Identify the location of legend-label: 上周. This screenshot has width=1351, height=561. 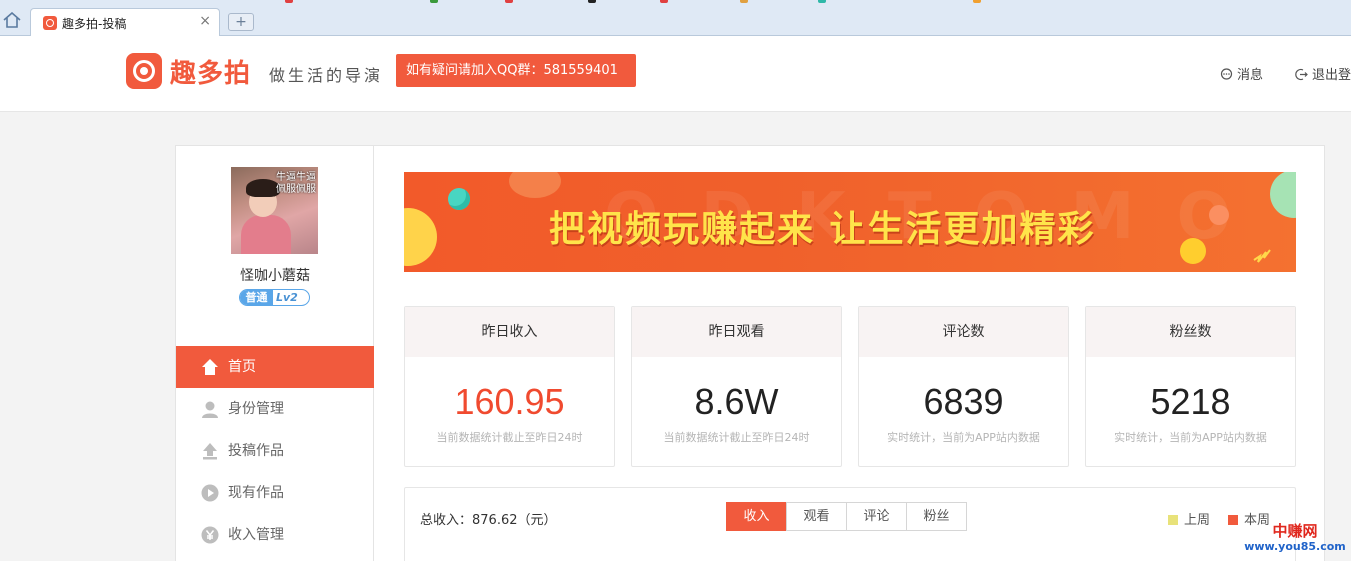
(1197, 520).